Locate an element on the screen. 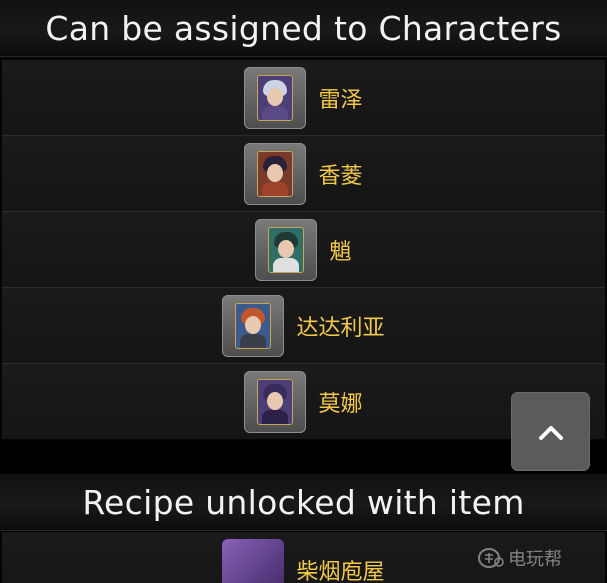  character-name: 雷泽 is located at coordinates (340, 100).